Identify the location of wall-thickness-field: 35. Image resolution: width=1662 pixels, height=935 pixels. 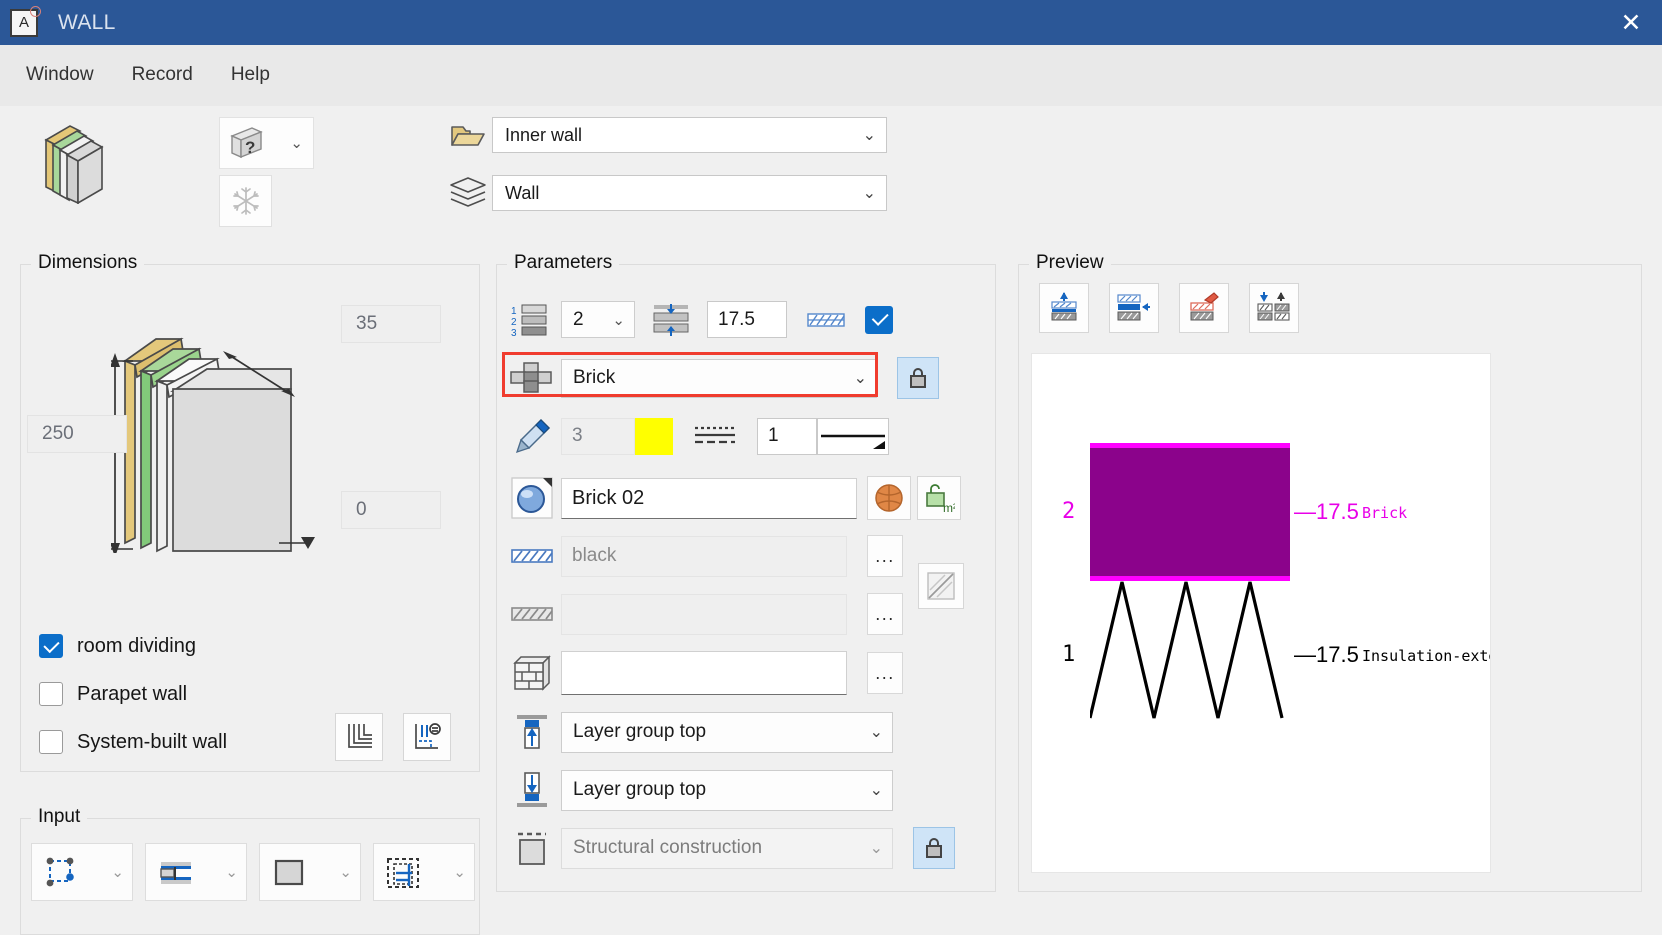
(391, 324).